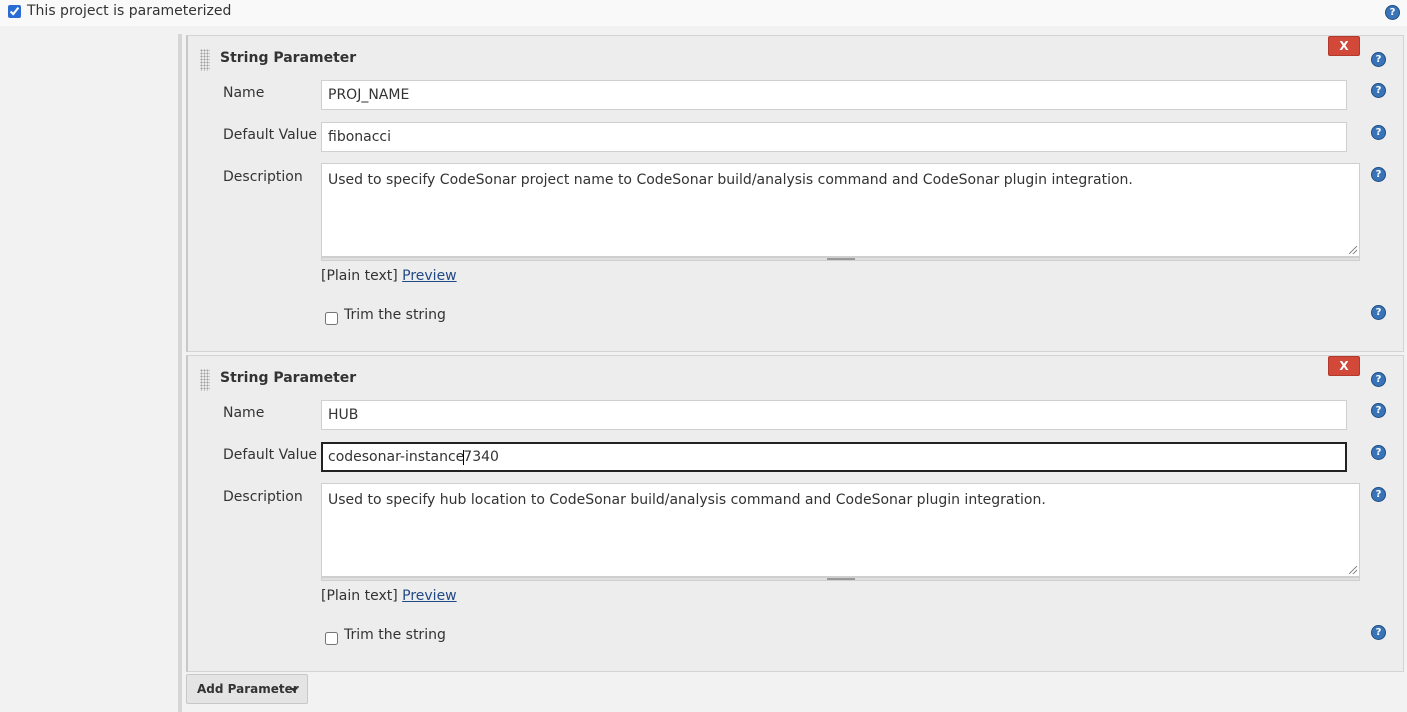  I want to click on parameterized-checkbox, so click(14, 11).